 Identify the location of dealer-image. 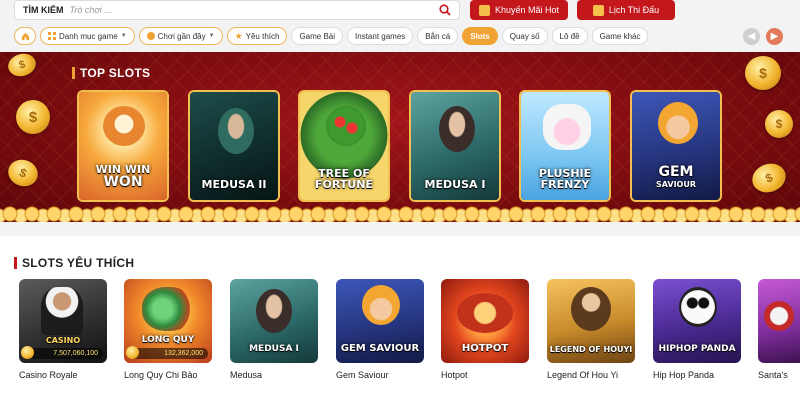
(62, 311).